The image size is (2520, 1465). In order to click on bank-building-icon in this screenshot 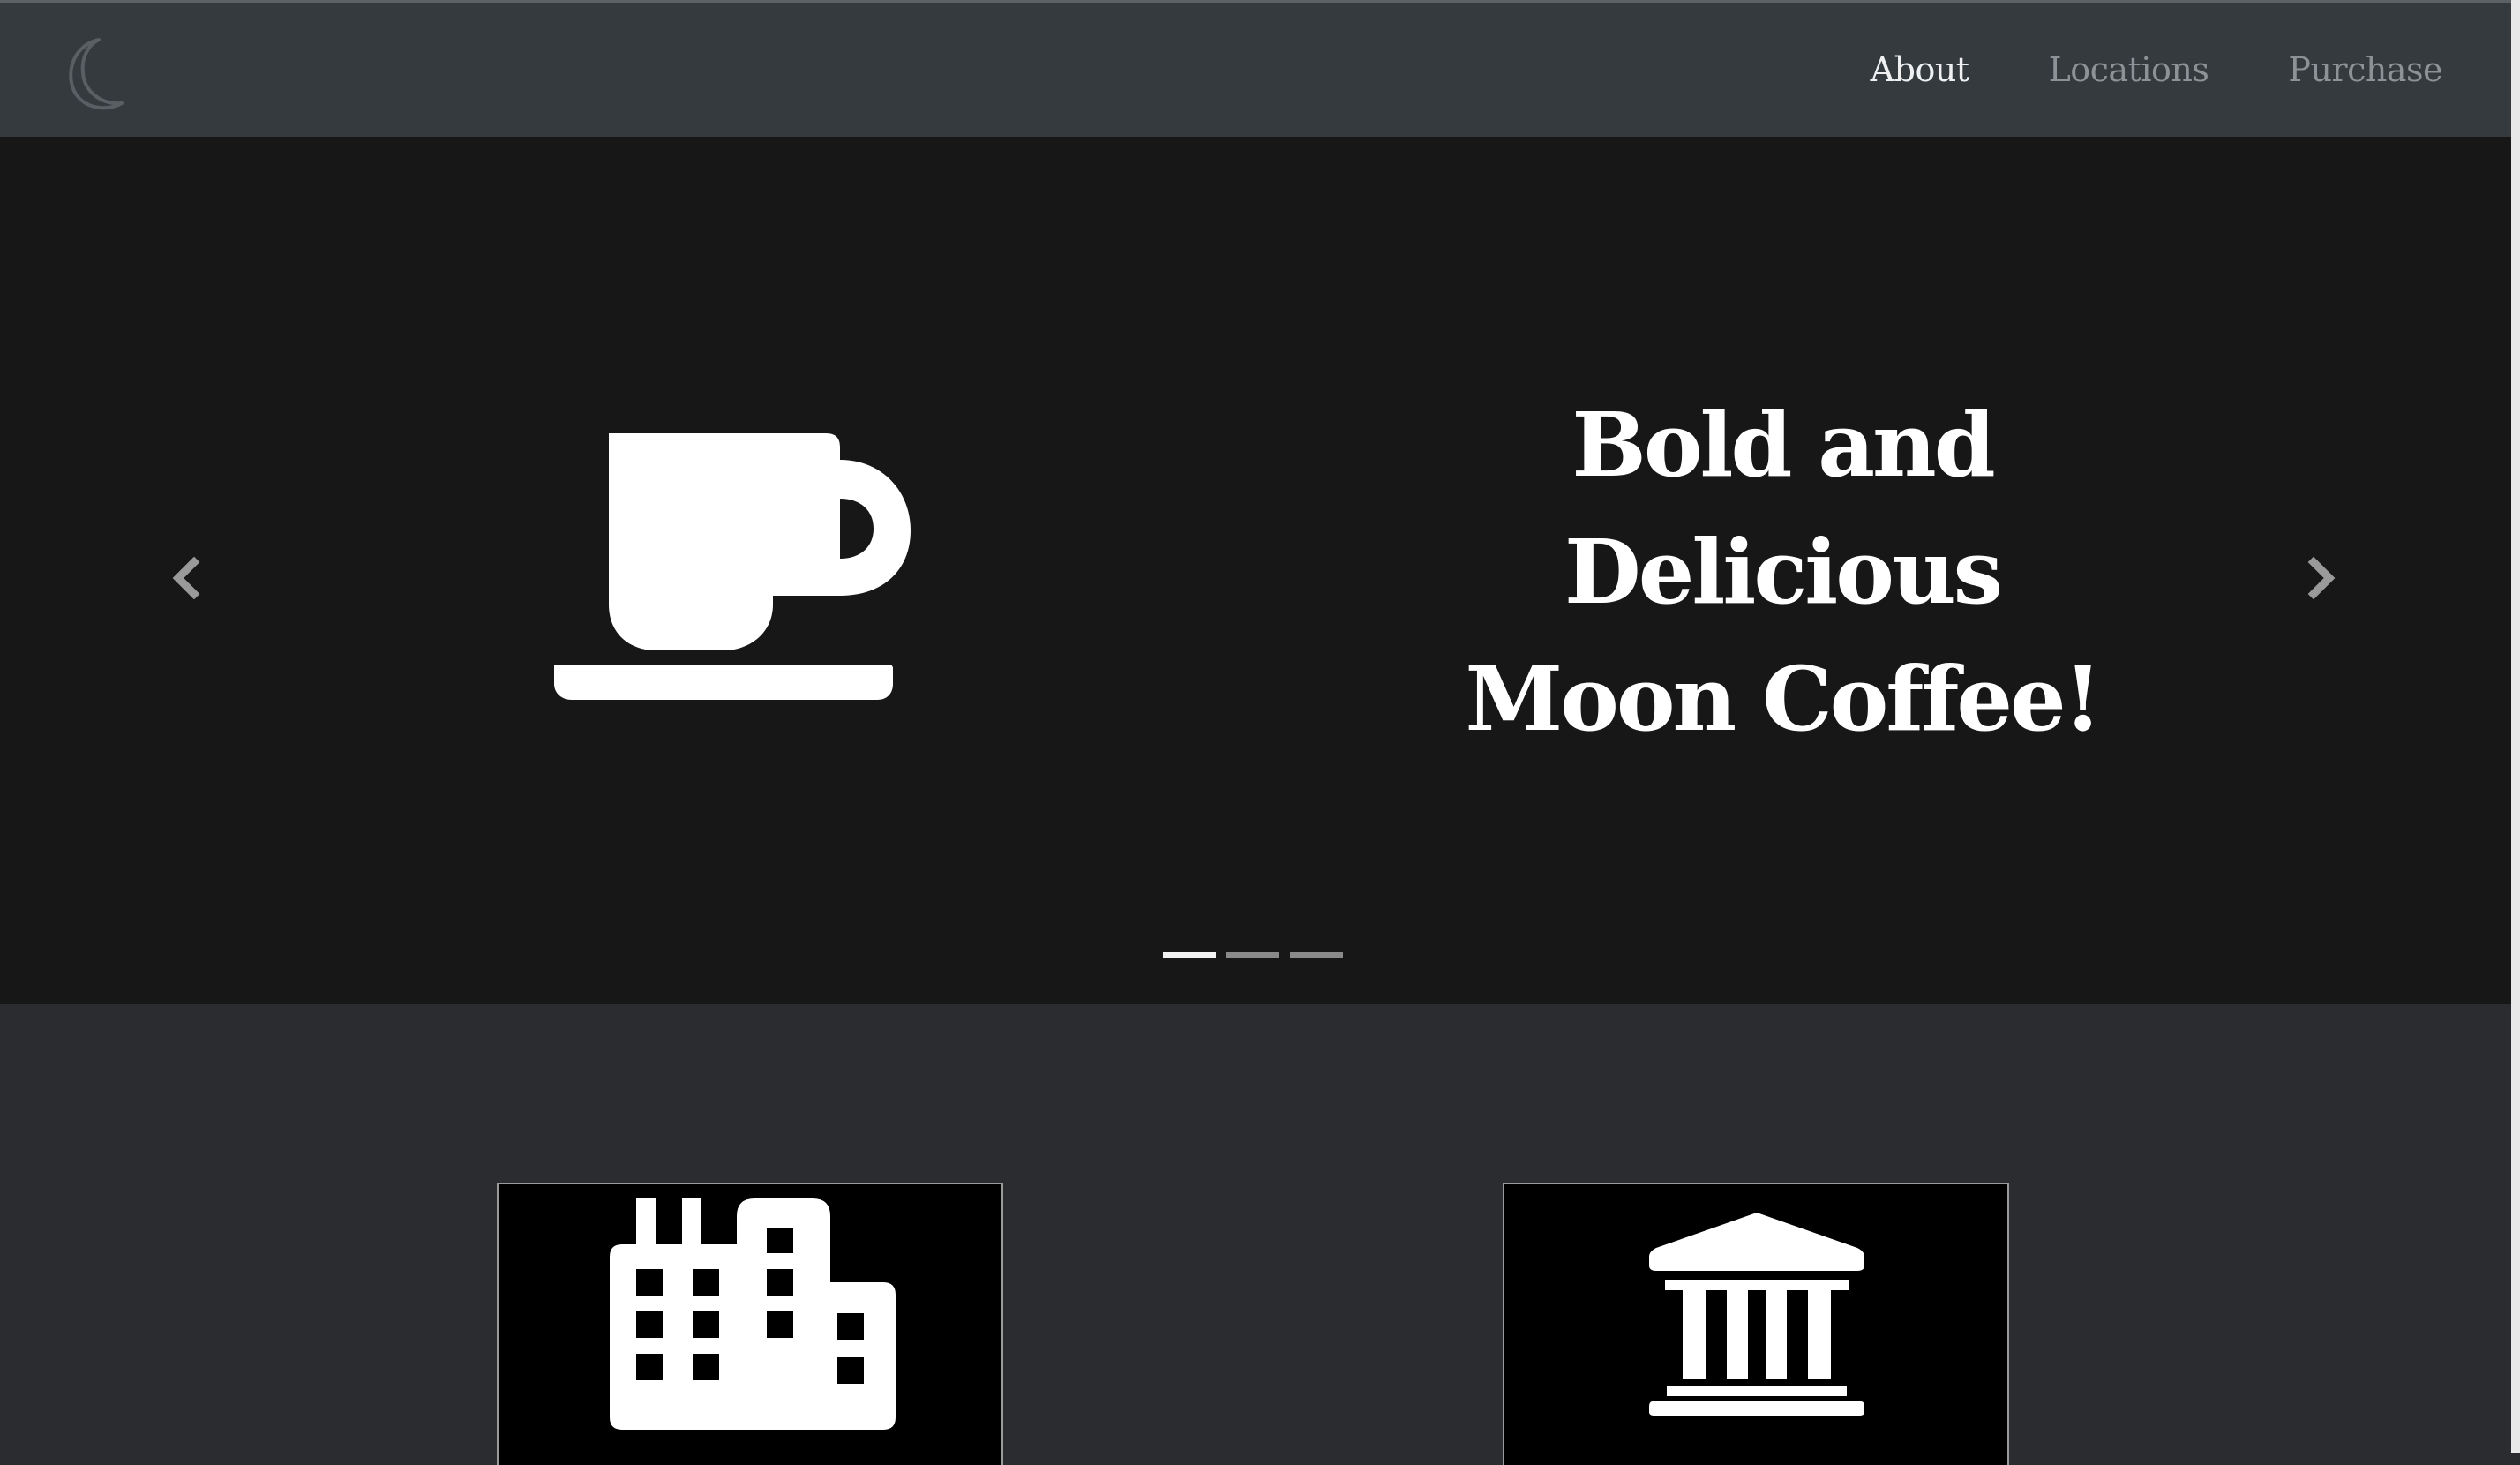, I will do `click(1756, 1314)`.